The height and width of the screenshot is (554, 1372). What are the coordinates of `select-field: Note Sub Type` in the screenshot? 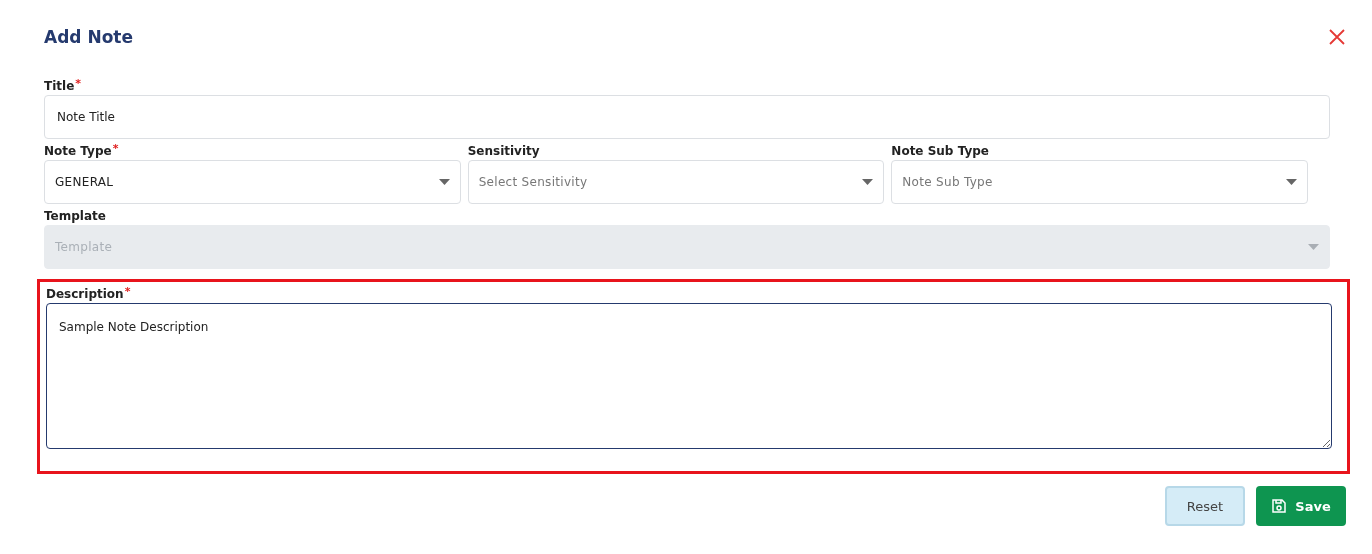 It's located at (1099, 182).